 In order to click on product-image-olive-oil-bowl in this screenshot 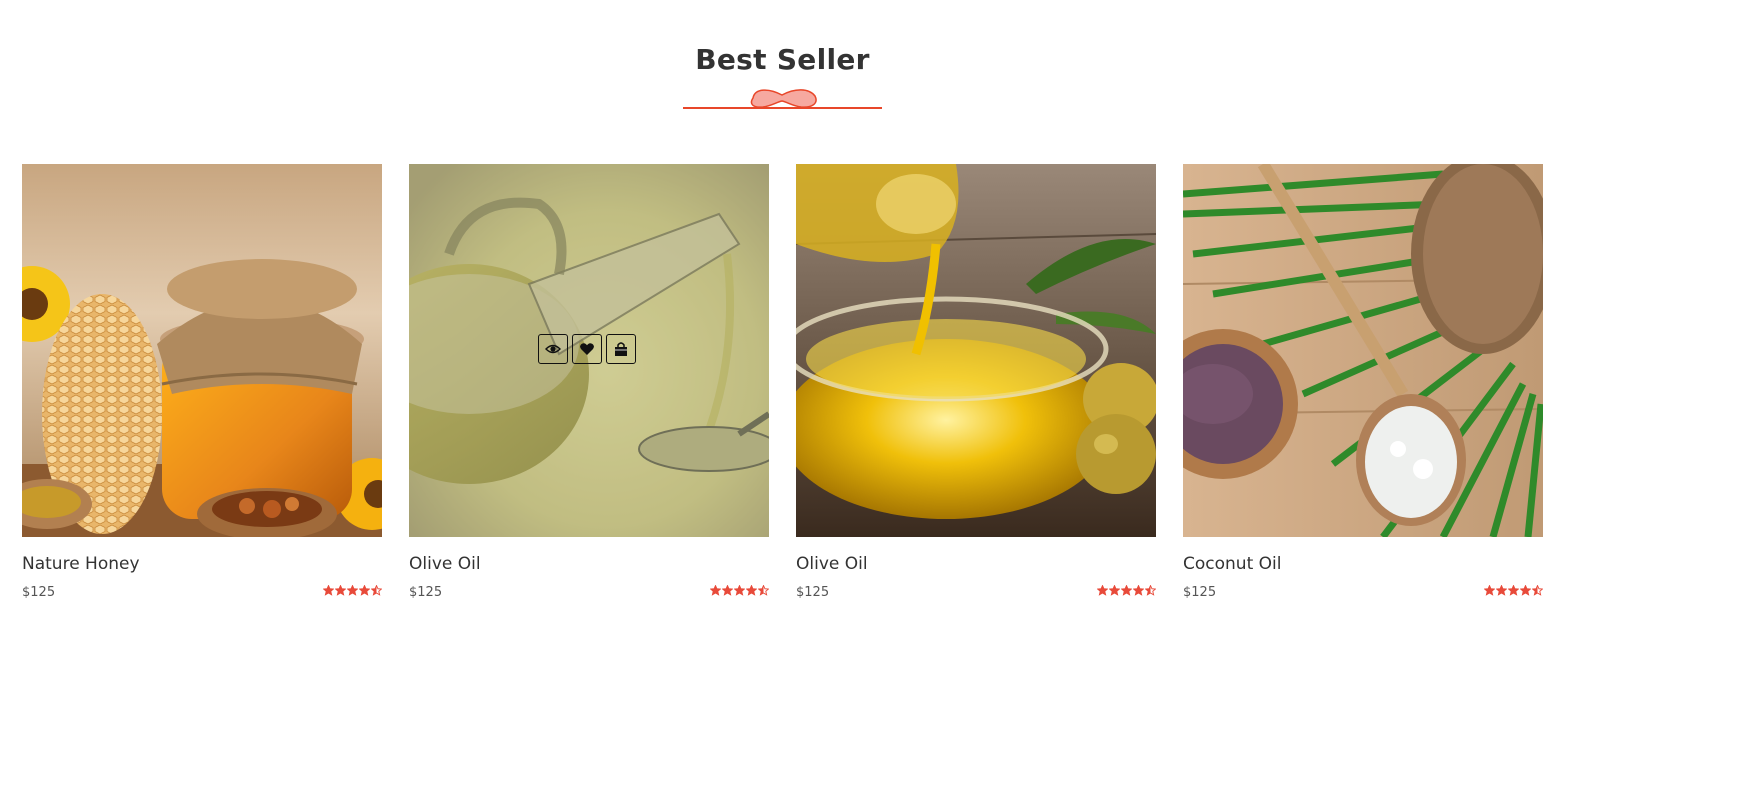, I will do `click(976, 350)`.